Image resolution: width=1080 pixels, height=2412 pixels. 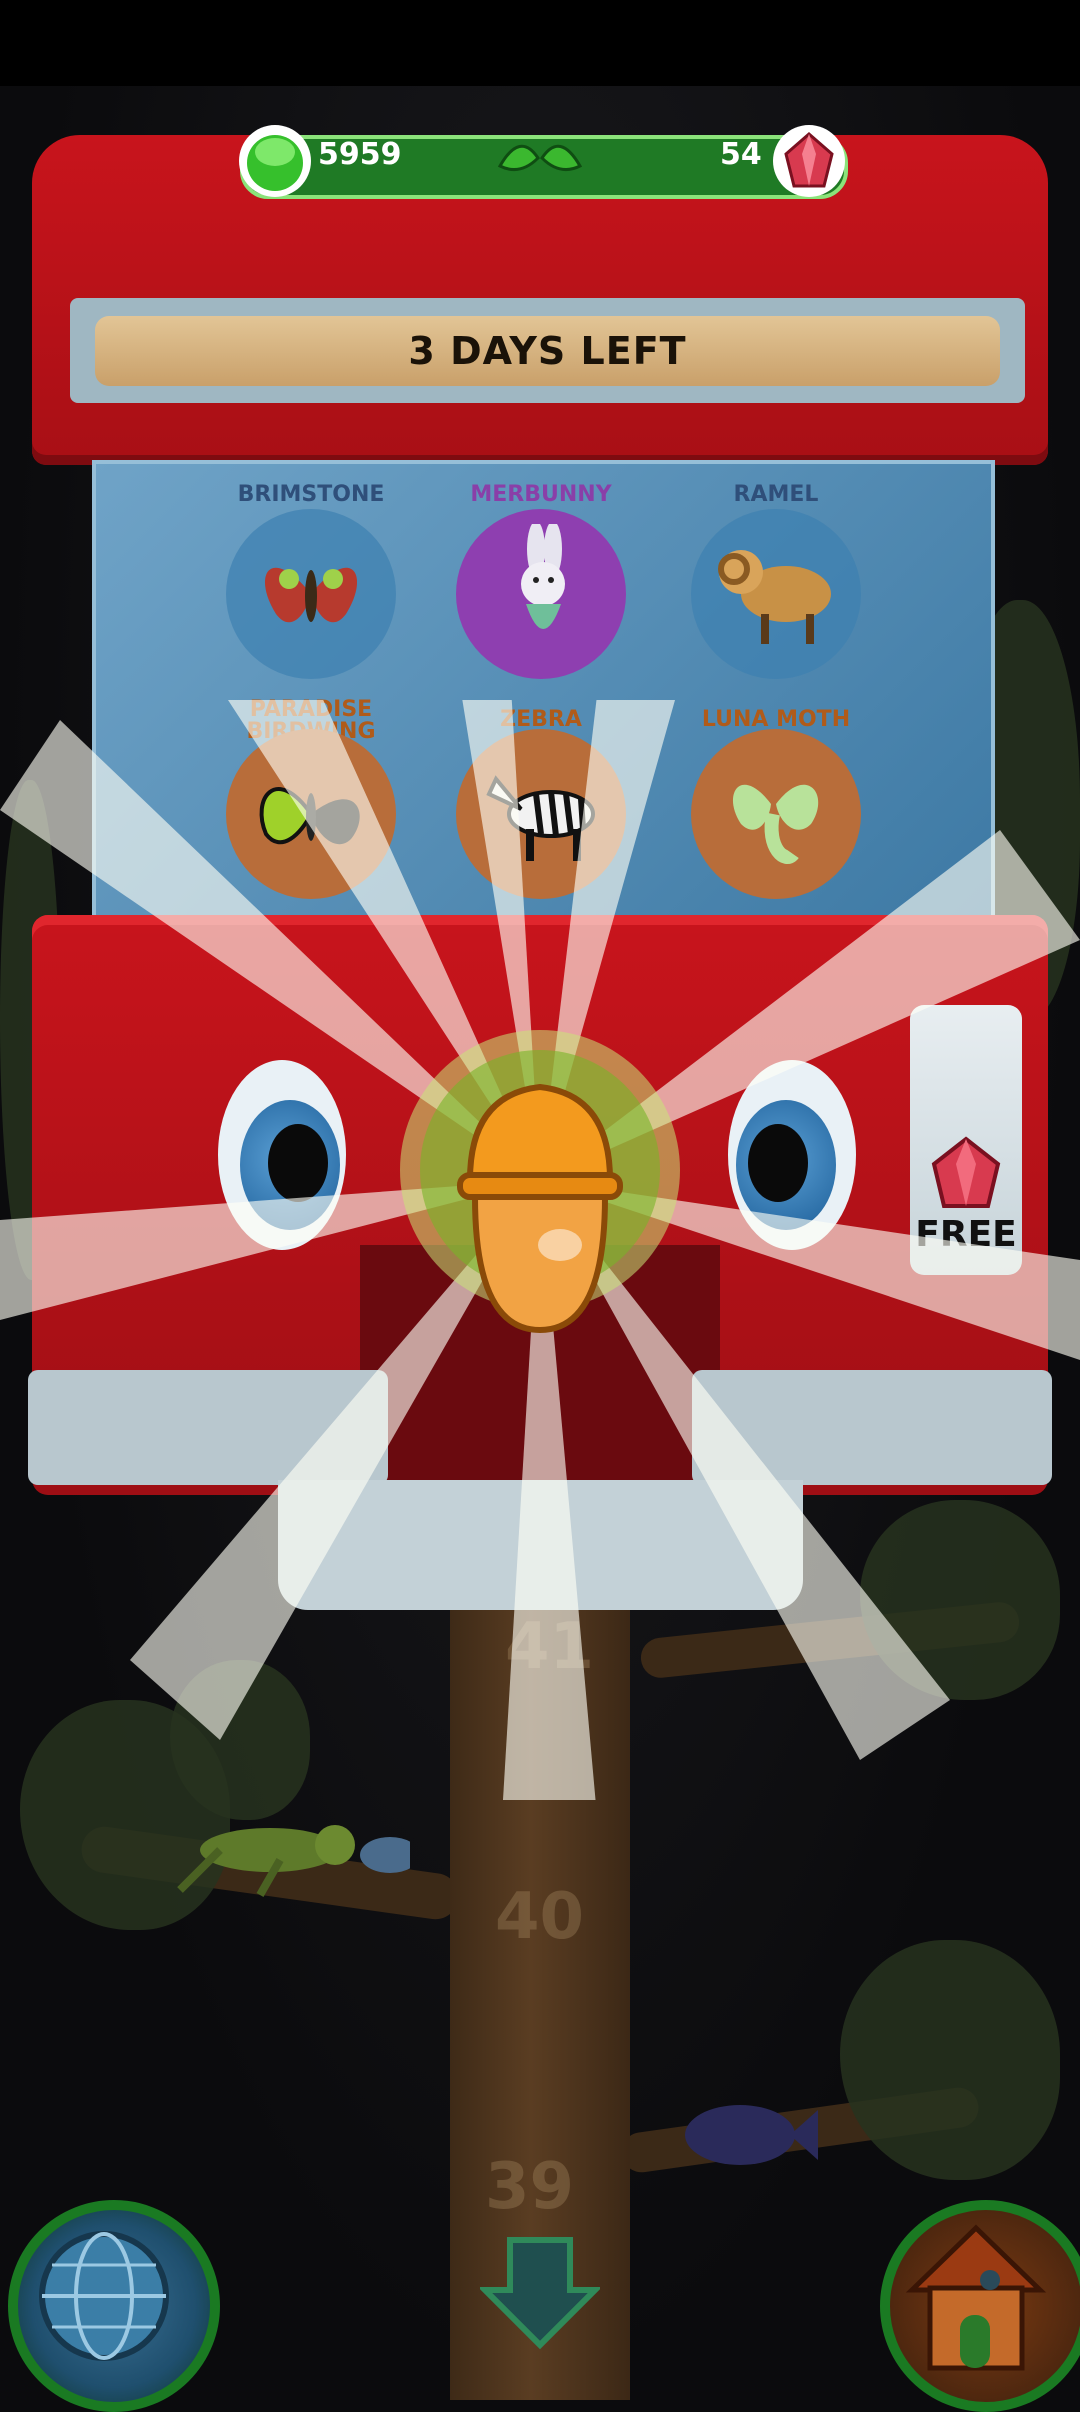 What do you see at coordinates (792, 1155) in the screenshot?
I see `machine-eye-right` at bounding box center [792, 1155].